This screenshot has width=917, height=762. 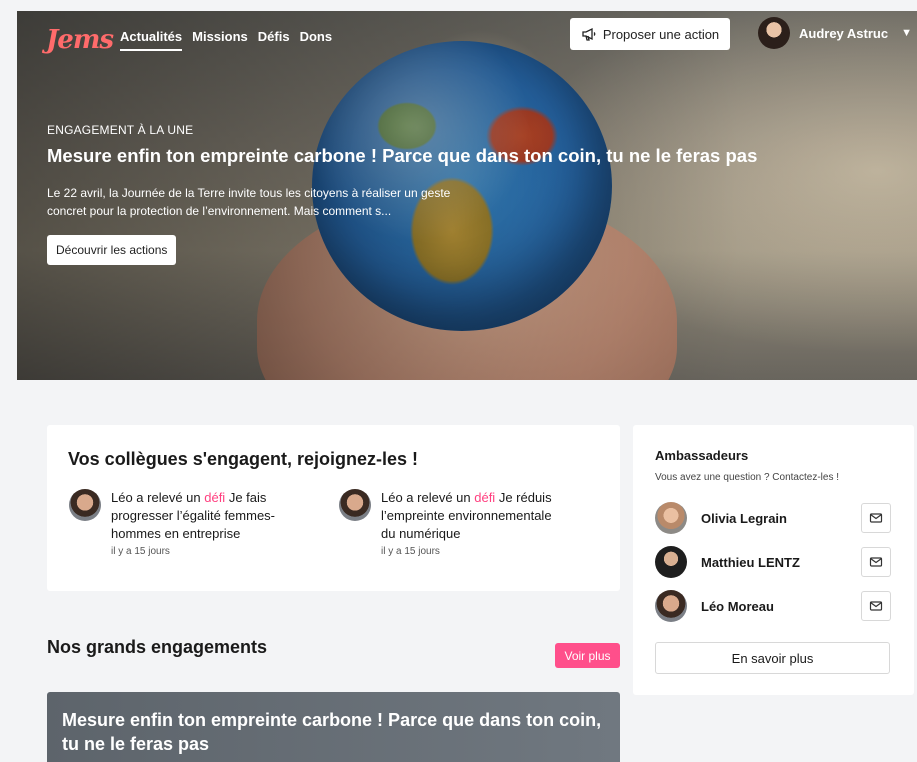 I want to click on discover-actions-button: Découvrir les actions, so click(x=112, y=250).